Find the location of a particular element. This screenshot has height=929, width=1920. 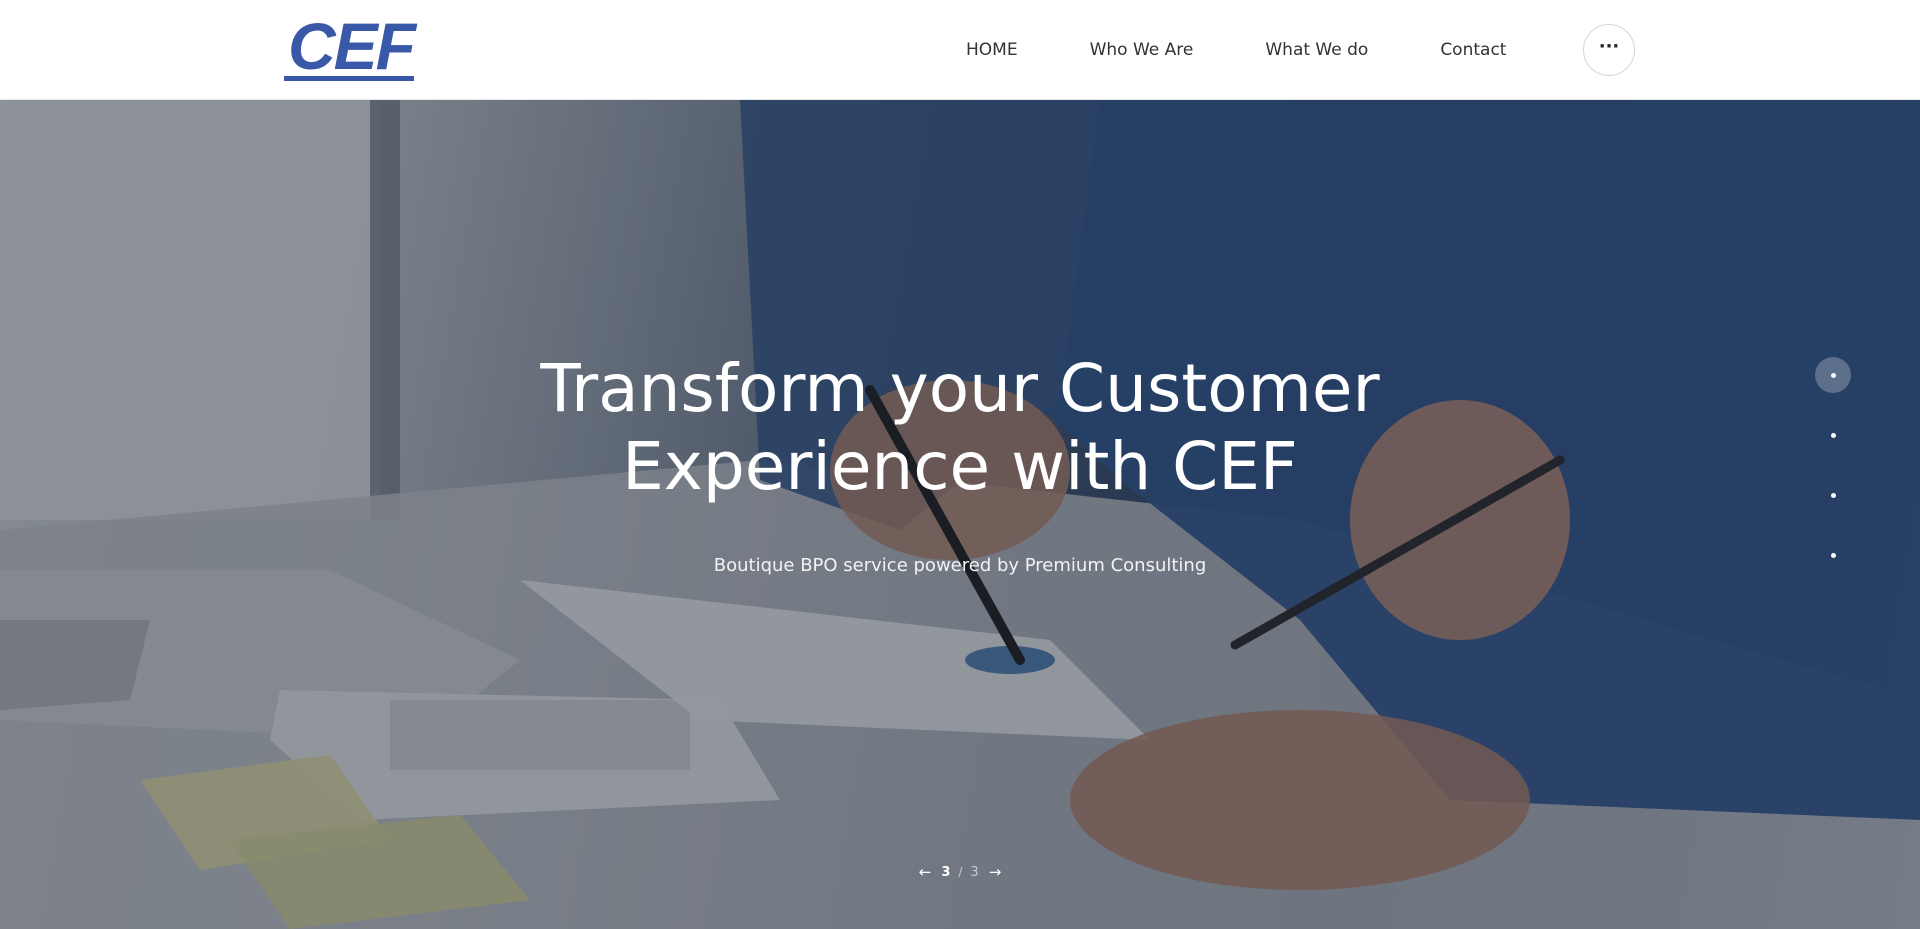

logo-text: CEF is located at coordinates (352, 46).